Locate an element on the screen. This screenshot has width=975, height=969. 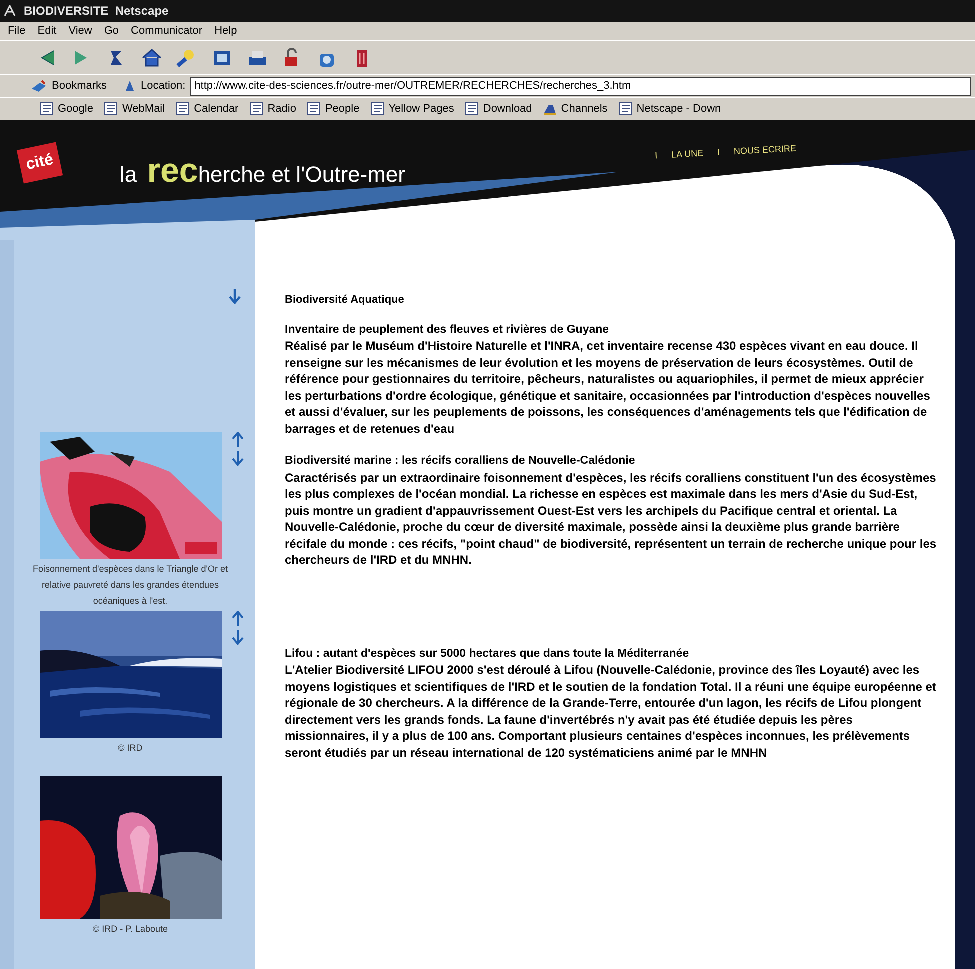
page-heading: Biodiversité Aquatique is located at coordinates (345, 300).